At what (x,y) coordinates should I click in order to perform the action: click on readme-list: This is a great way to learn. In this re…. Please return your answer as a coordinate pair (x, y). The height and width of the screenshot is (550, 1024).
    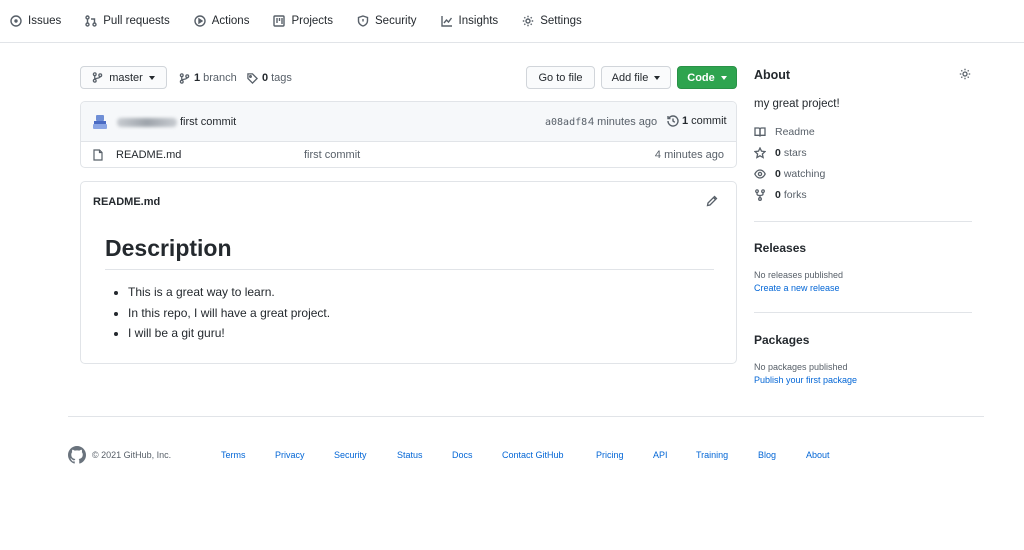
    Looking at the image, I should click on (229, 315).